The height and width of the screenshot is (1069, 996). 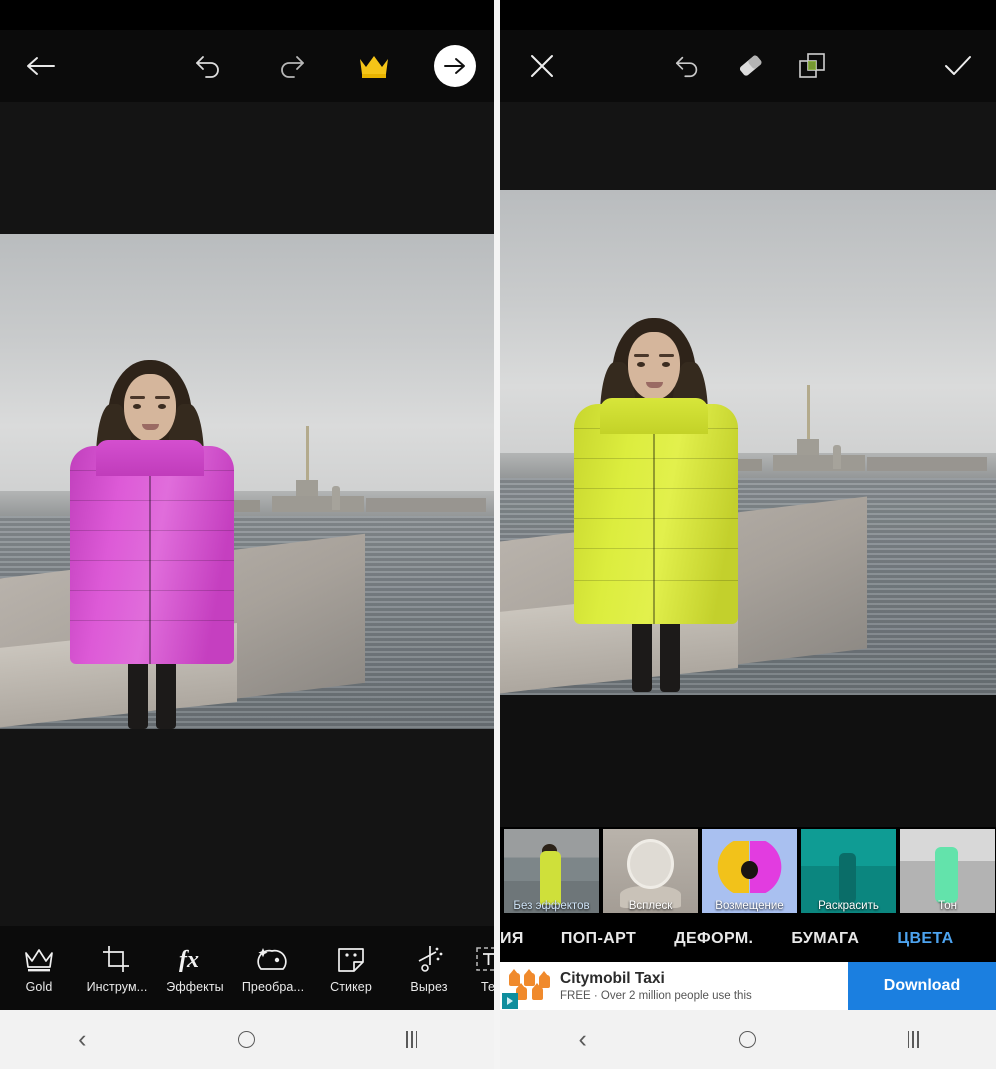 I want to click on effect-thumb-label: Без эффектов, so click(x=551, y=906).